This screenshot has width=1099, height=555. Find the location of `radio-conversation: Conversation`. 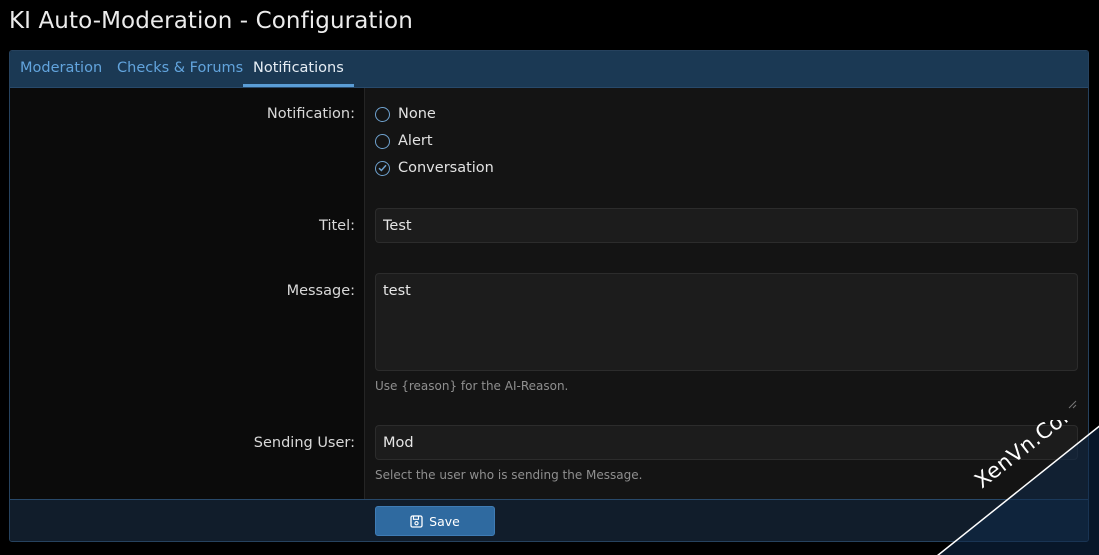

radio-conversation: Conversation is located at coordinates (434, 168).